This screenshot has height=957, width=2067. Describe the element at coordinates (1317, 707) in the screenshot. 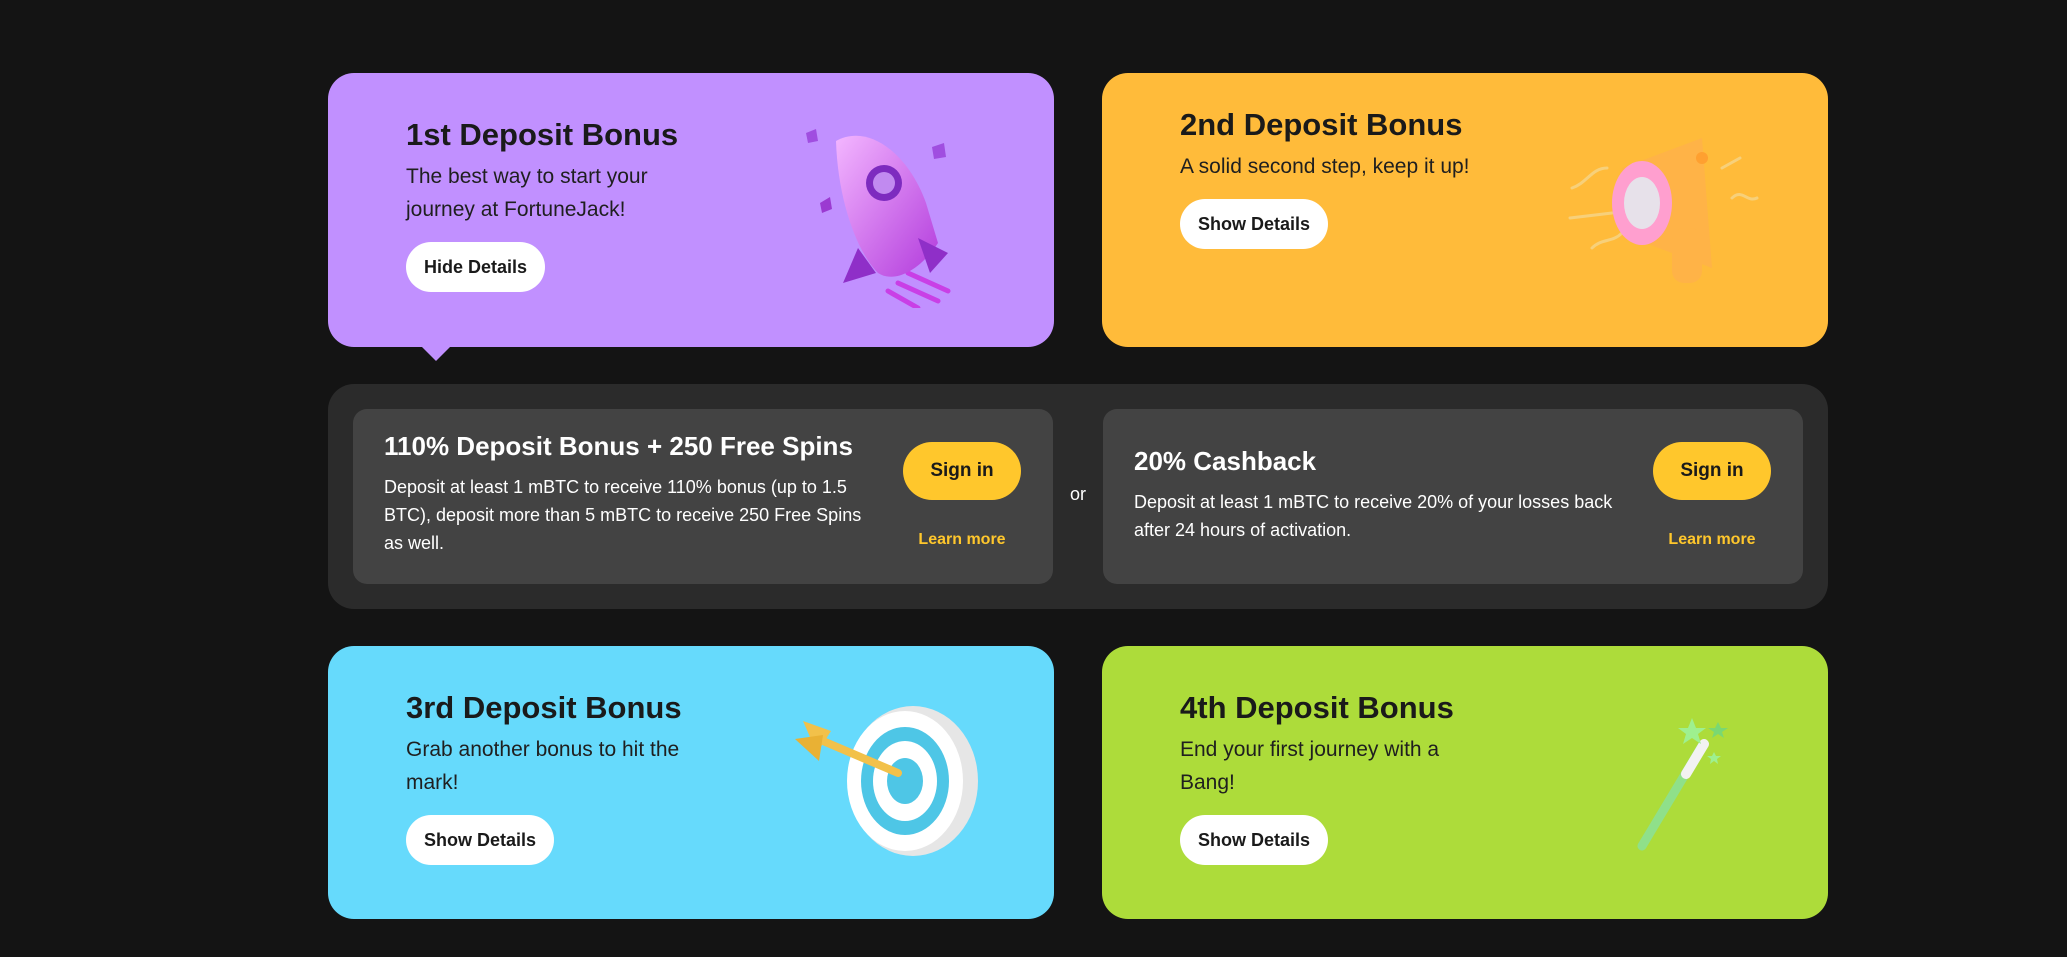

I see `card-title: 4th Deposit Bonus` at that location.